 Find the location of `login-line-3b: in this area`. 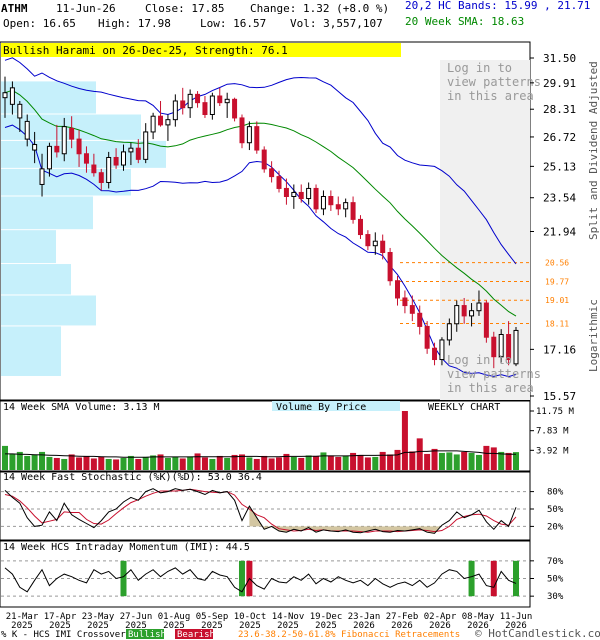

login-line-3b: in this area is located at coordinates (490, 388).